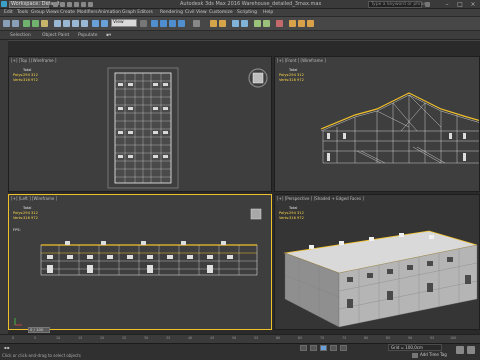  I want to click on fps-label: FPS:, so click(17, 230).